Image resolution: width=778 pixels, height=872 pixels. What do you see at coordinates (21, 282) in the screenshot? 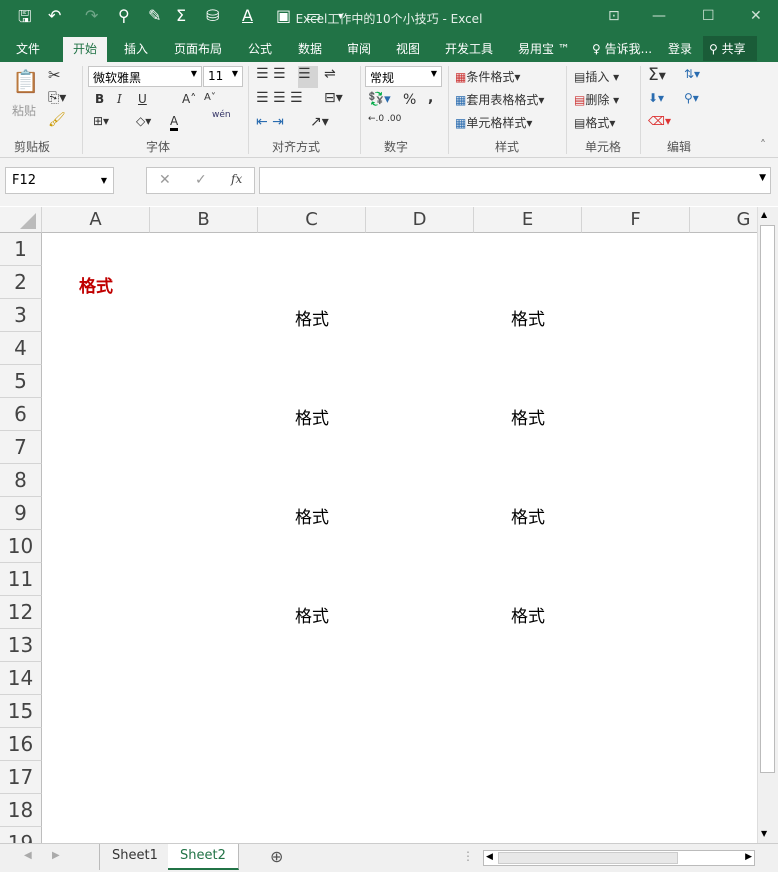
I see `row-header-2: 2` at bounding box center [21, 282].